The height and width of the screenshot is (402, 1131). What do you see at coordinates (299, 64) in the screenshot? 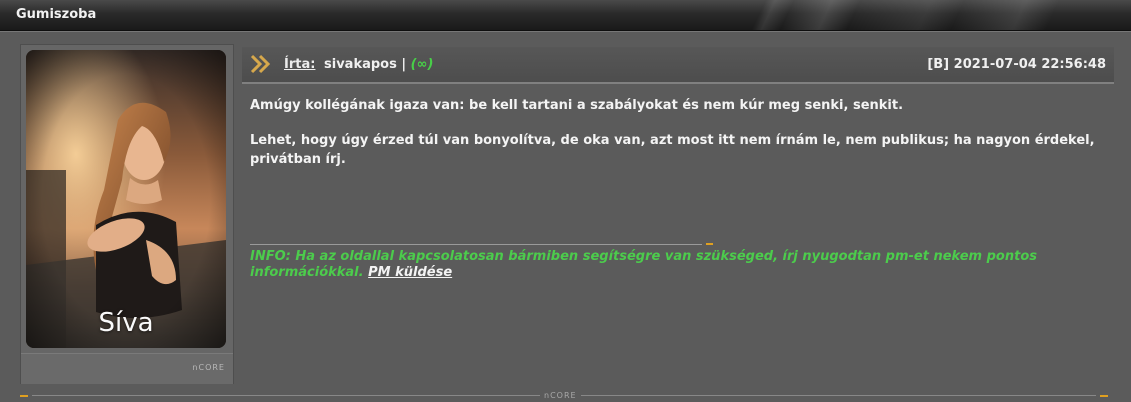
I see `written-by-label: Írta:` at bounding box center [299, 64].